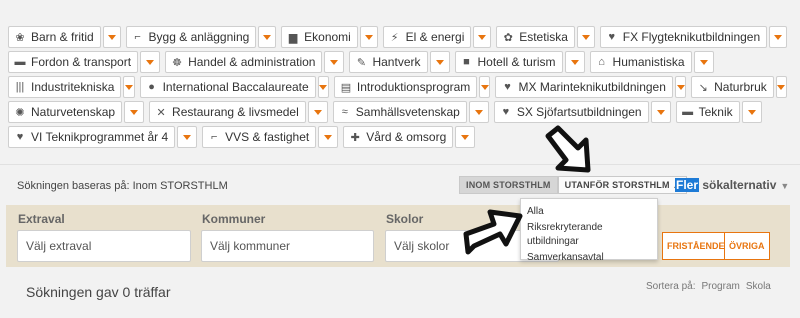 The height and width of the screenshot is (318, 800). What do you see at coordinates (589, 235) in the screenshot?
I see `dropdown-option-riksrekryterande: Riksrekryterande utbildningar` at bounding box center [589, 235].